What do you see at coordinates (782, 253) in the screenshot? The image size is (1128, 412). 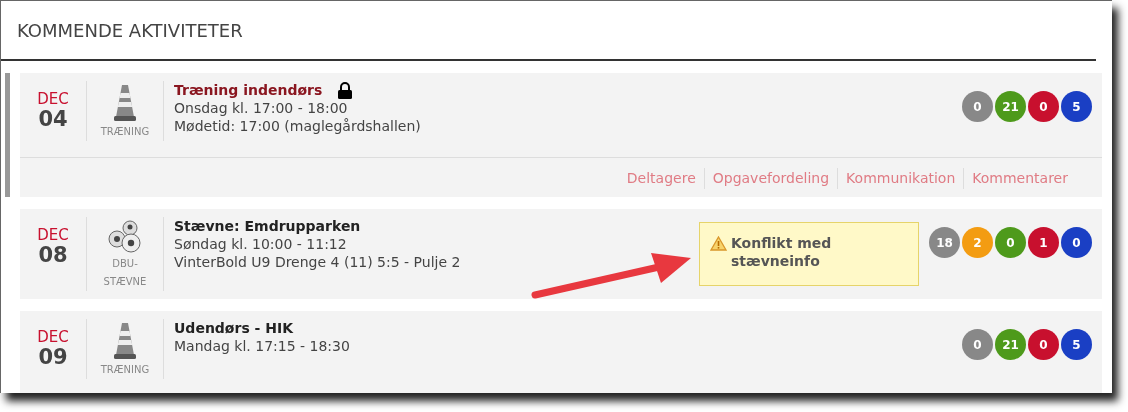 I see `warning-text: Konflikt med stævneinfo` at bounding box center [782, 253].